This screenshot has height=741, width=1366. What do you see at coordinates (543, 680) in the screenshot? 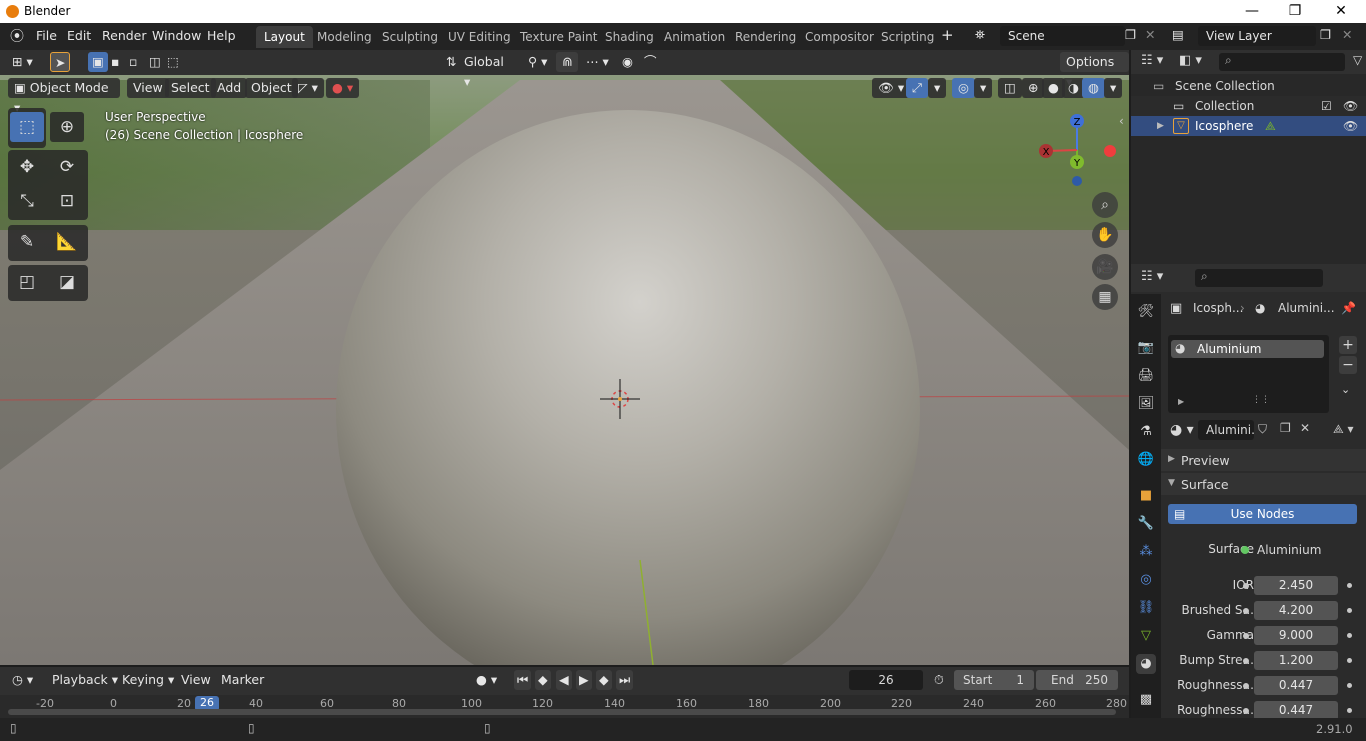
I see `prev-keyframe-icon: ◆` at bounding box center [543, 680].